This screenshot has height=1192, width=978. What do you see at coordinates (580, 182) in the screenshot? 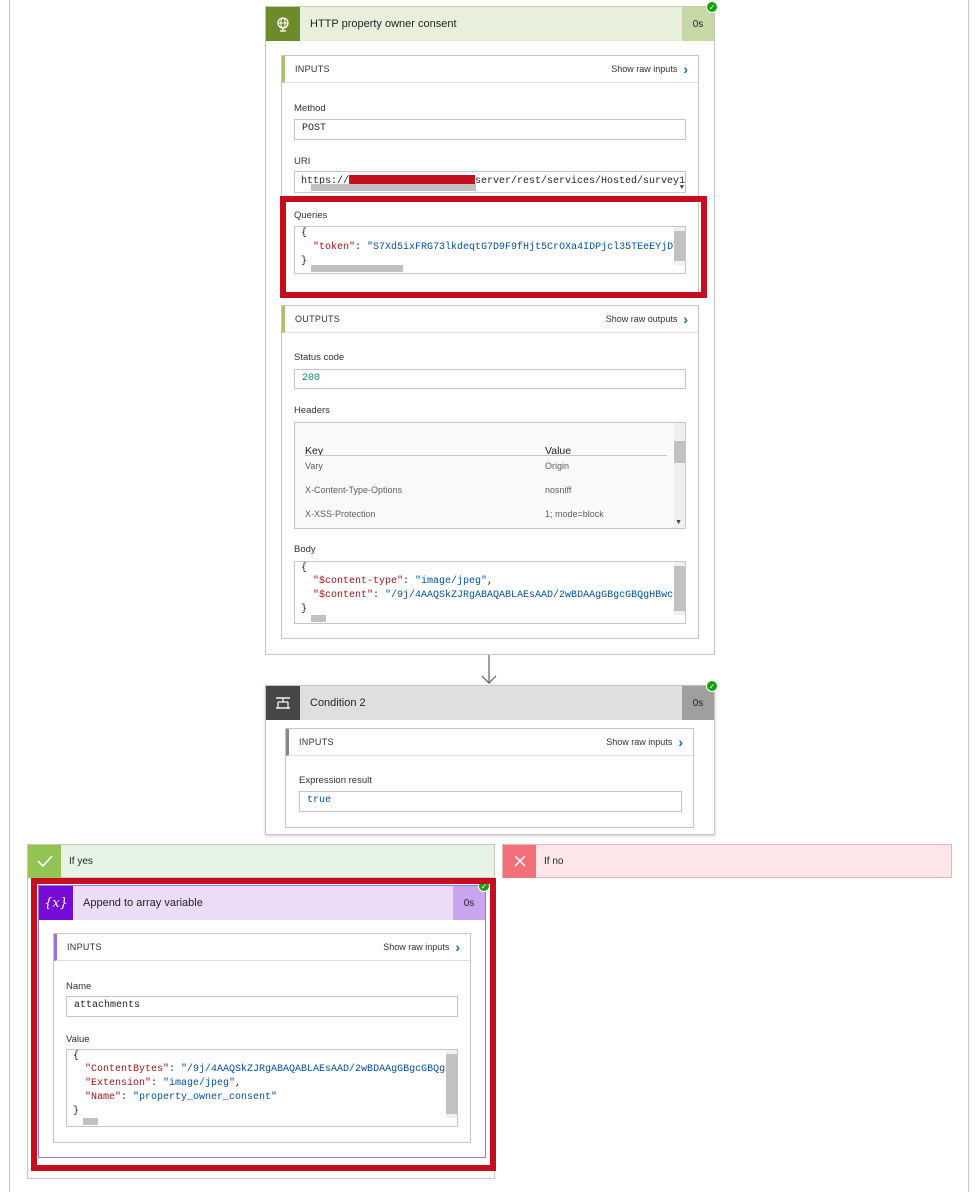
I see `uri-suffix: server/rest/services/Hosted/survey123` at bounding box center [580, 182].